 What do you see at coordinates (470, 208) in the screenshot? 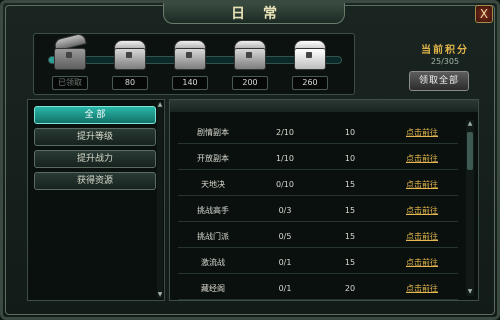
I see `task-scrollbar: ▲ ▼` at bounding box center [470, 208].